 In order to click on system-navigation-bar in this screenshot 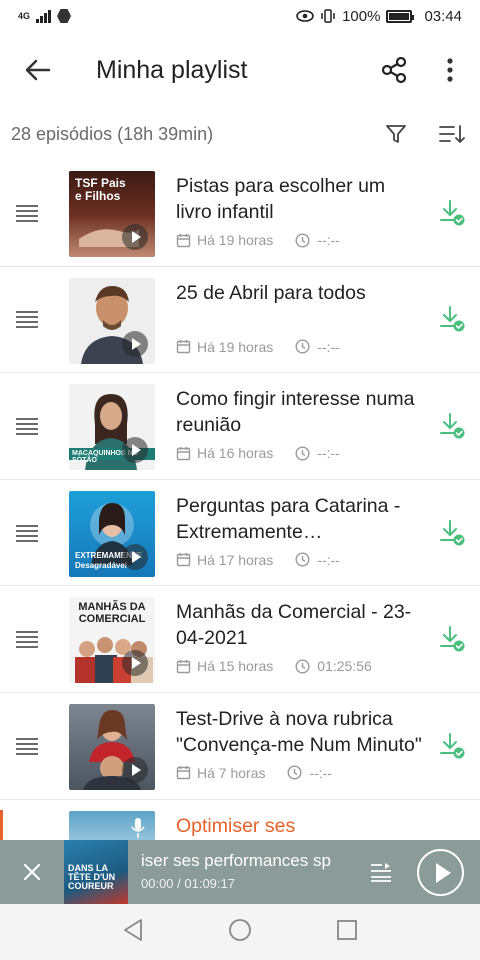, I will do `click(240, 932)`.